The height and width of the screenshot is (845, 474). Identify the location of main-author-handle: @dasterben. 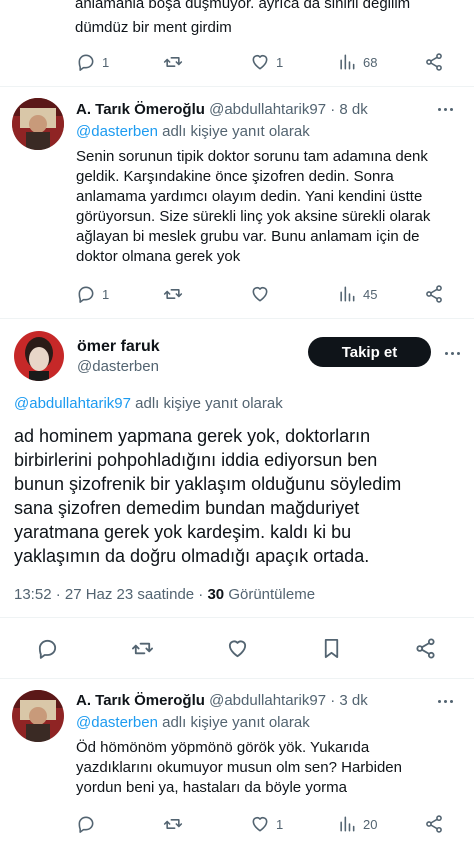
(118, 367).